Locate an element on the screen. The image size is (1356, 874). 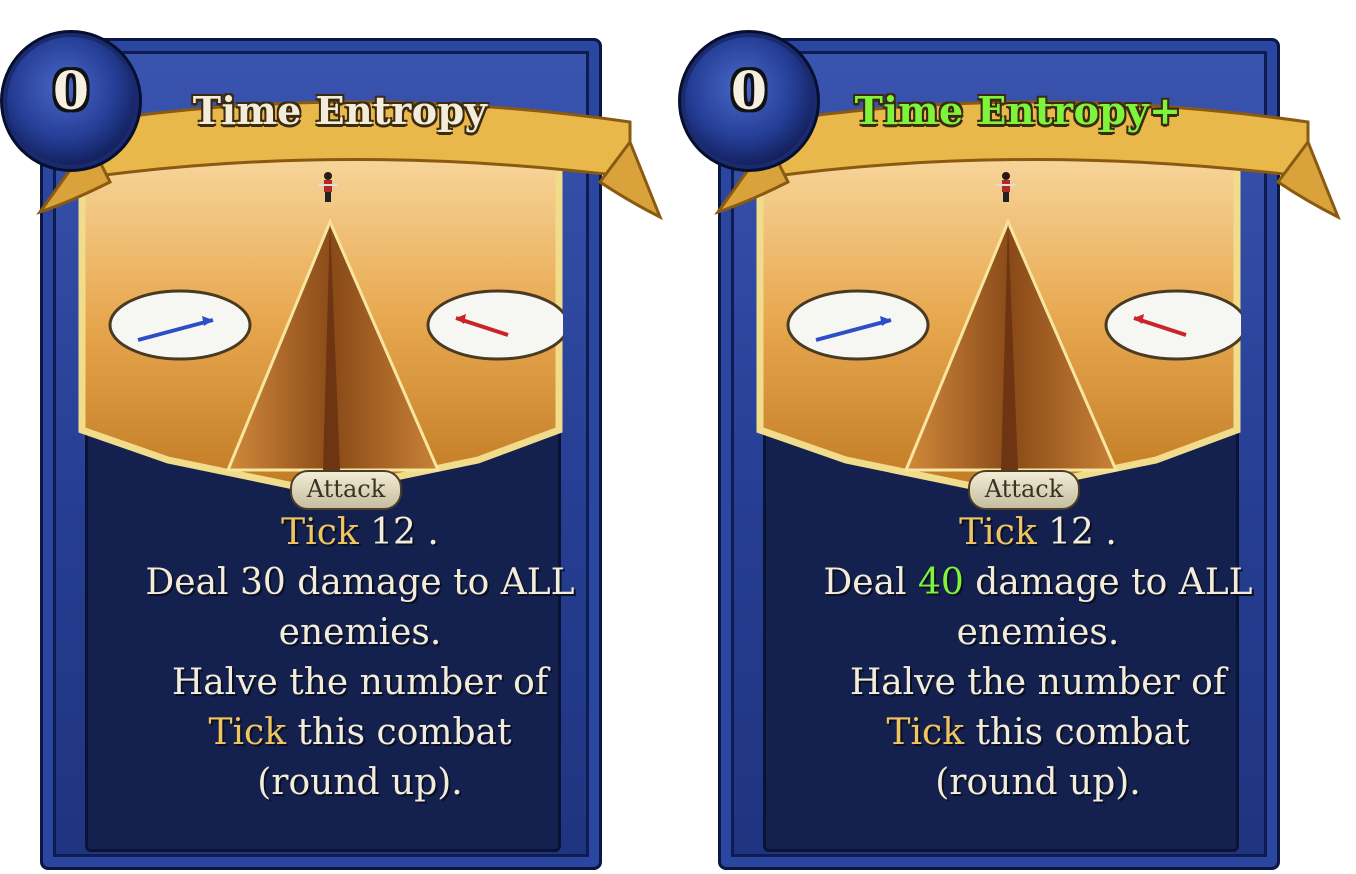
card-title: Time Entropy is located at coordinates (340, 110).